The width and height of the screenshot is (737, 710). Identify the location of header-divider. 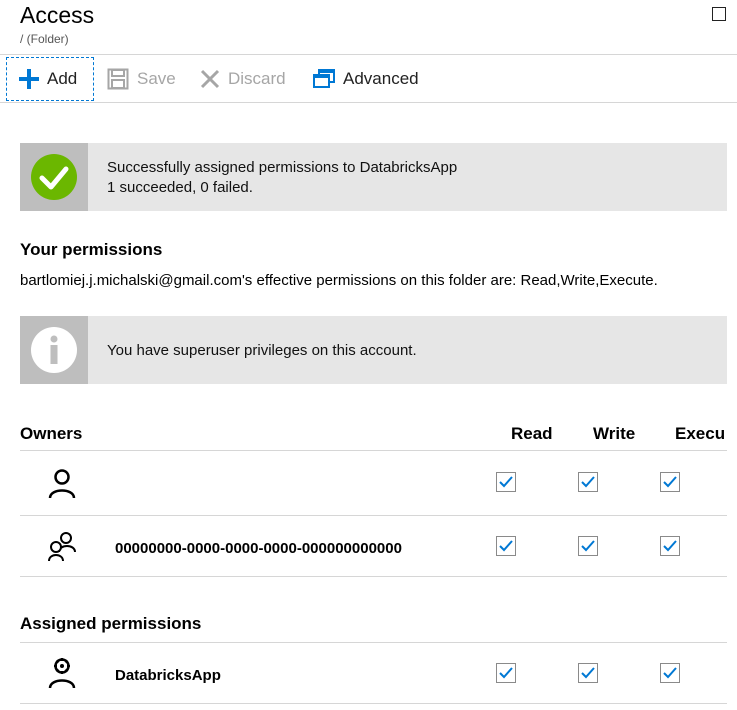
(368, 54).